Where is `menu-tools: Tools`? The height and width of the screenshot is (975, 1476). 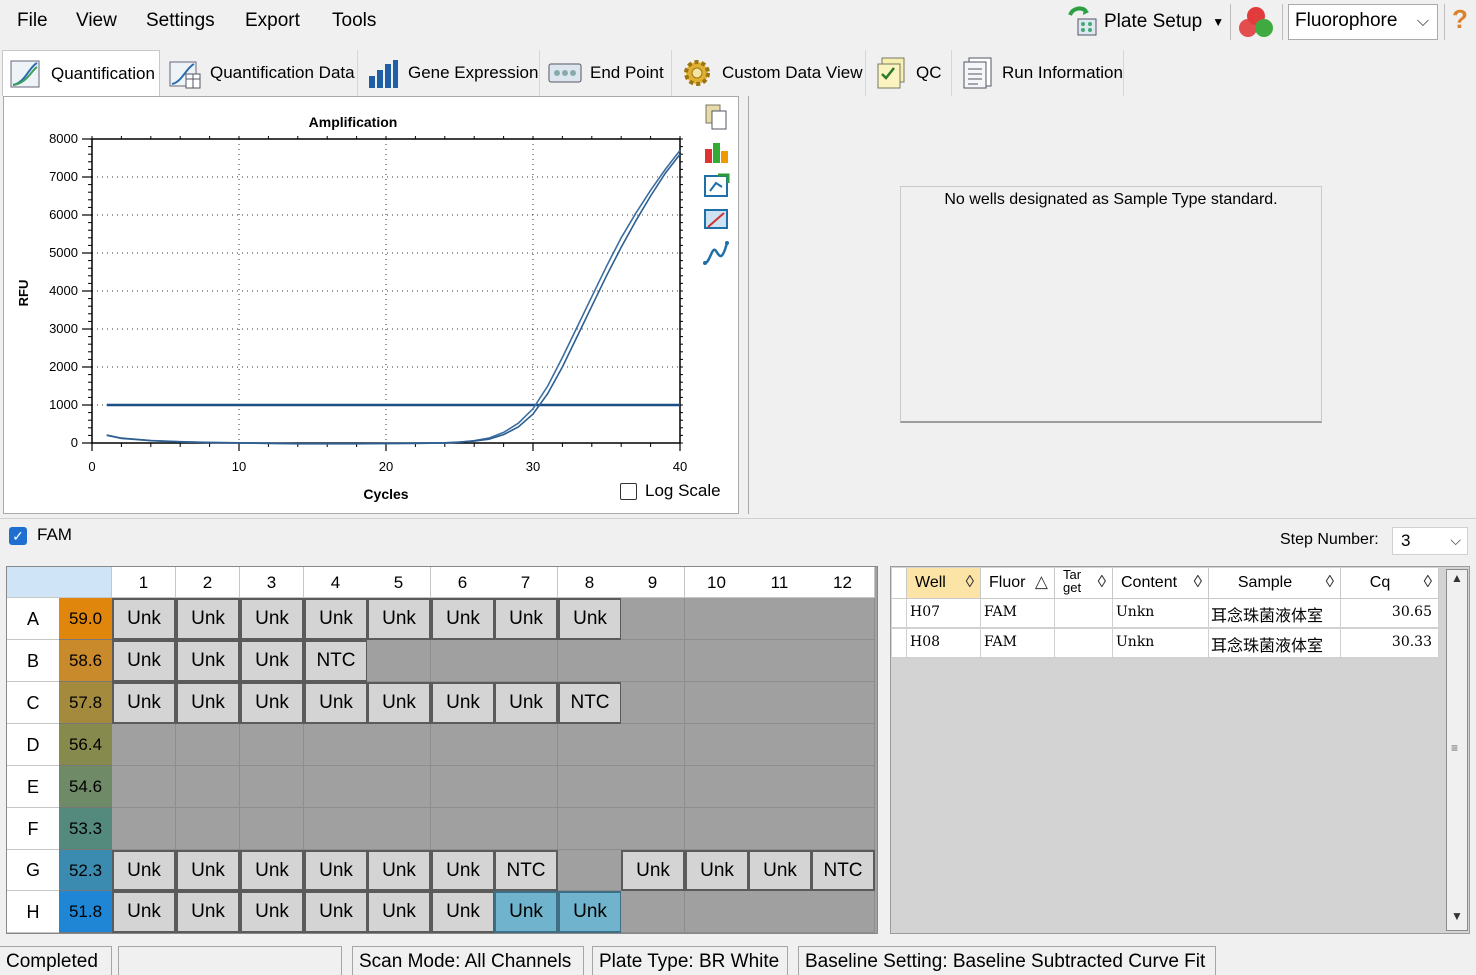 menu-tools: Tools is located at coordinates (354, 21).